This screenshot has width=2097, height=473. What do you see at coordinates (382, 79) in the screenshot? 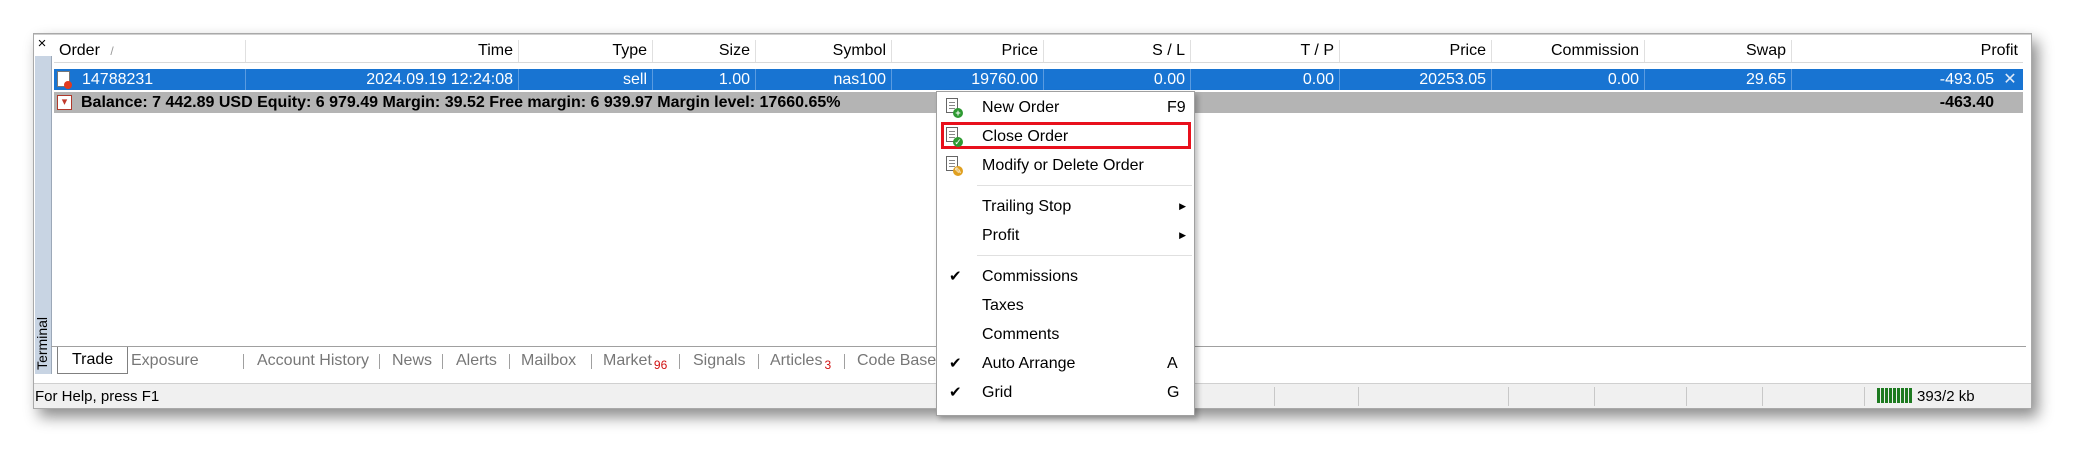
I see `time-cell: 2024.09.19 12:24:08` at bounding box center [382, 79].